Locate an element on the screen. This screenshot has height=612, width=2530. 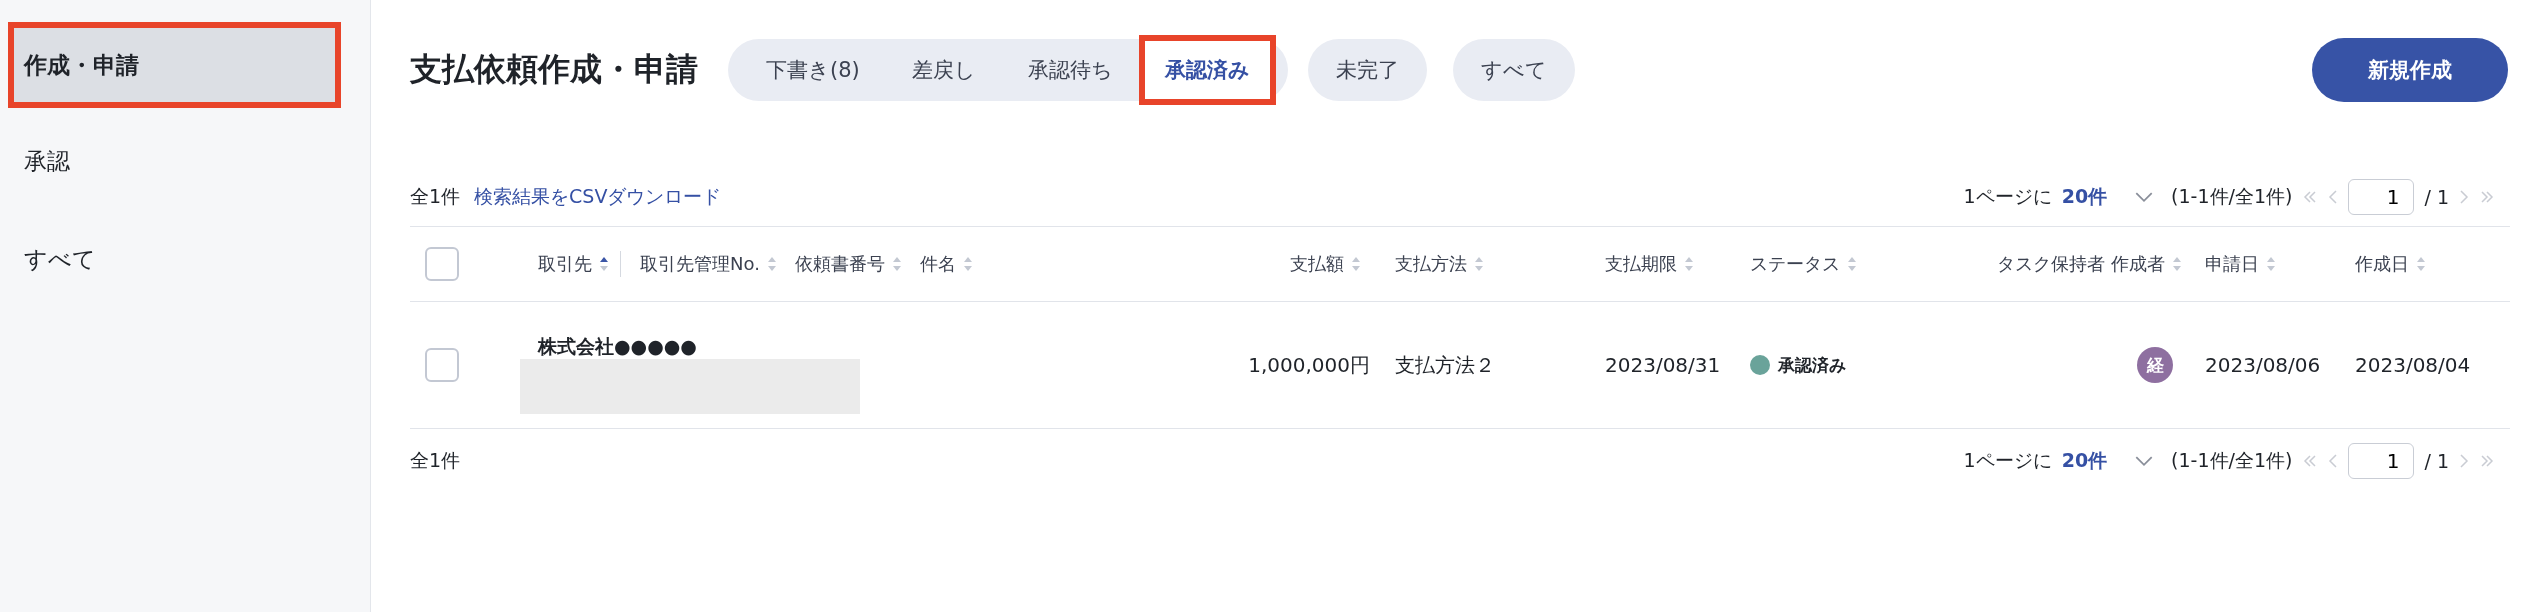
filter-tab: 未完了 is located at coordinates (1367, 70).